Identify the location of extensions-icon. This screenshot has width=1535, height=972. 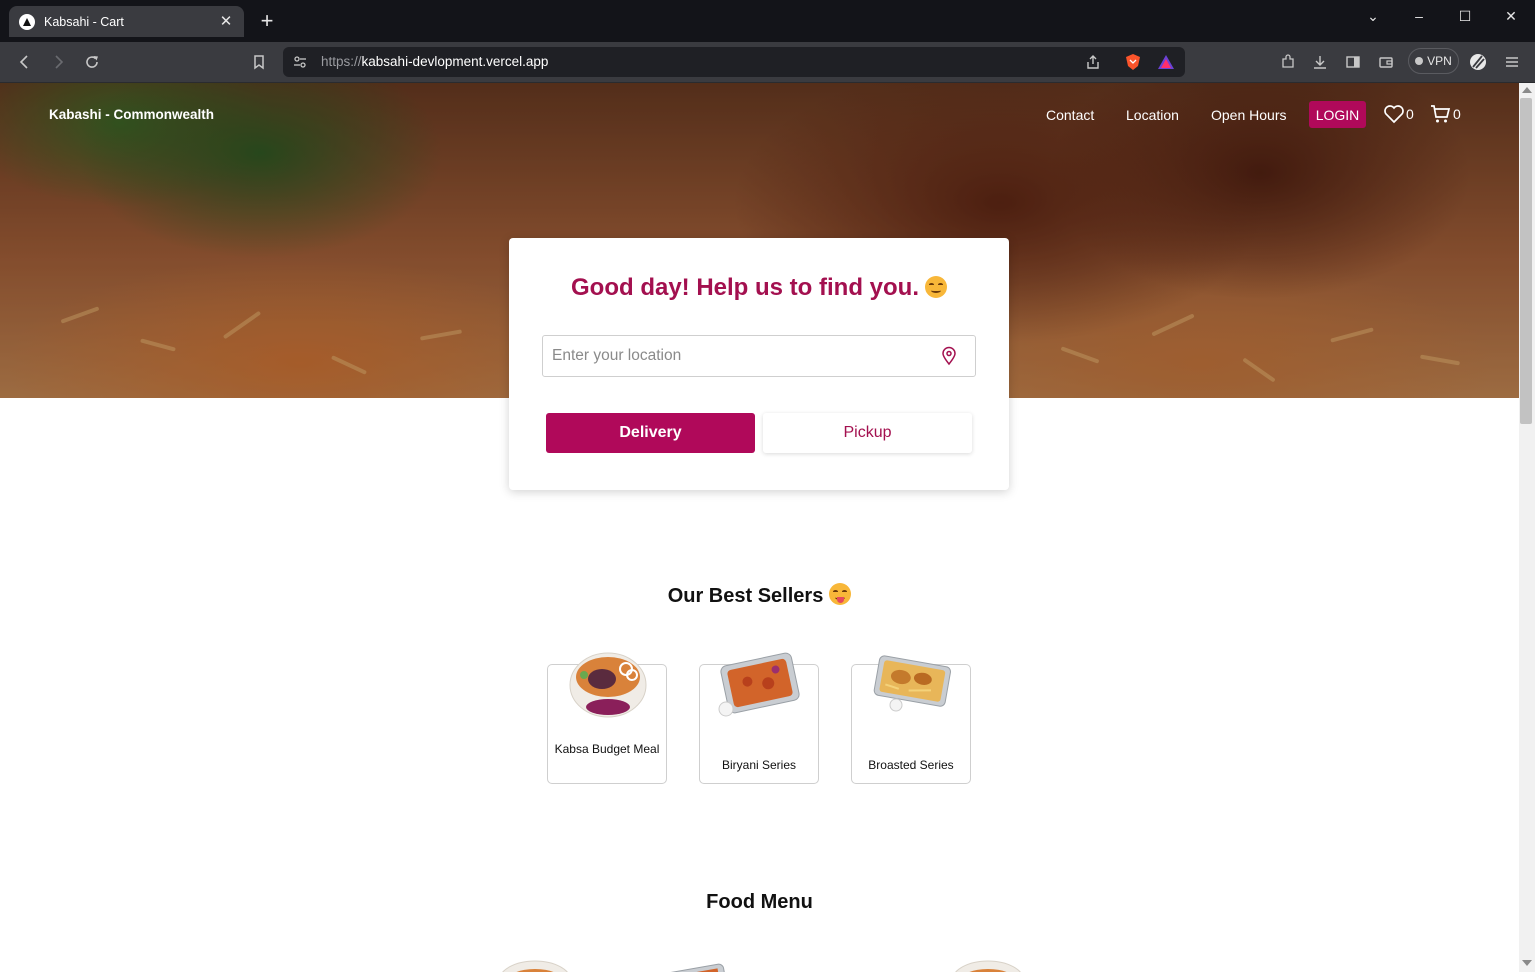
(1288, 62).